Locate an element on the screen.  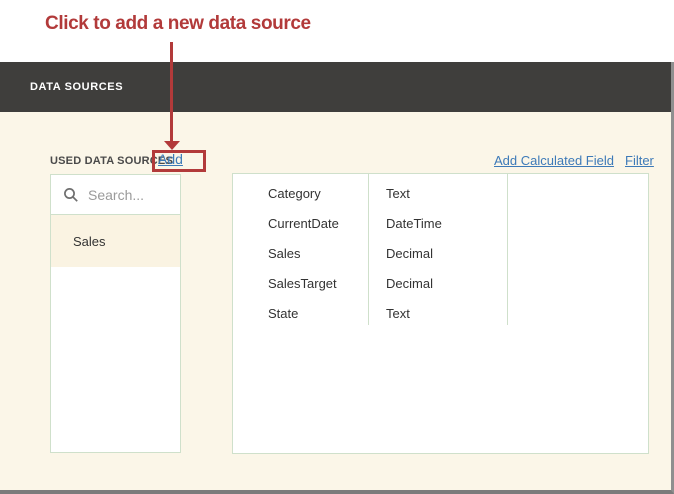
field-row: Sales Decimal is located at coordinates (440, 253).